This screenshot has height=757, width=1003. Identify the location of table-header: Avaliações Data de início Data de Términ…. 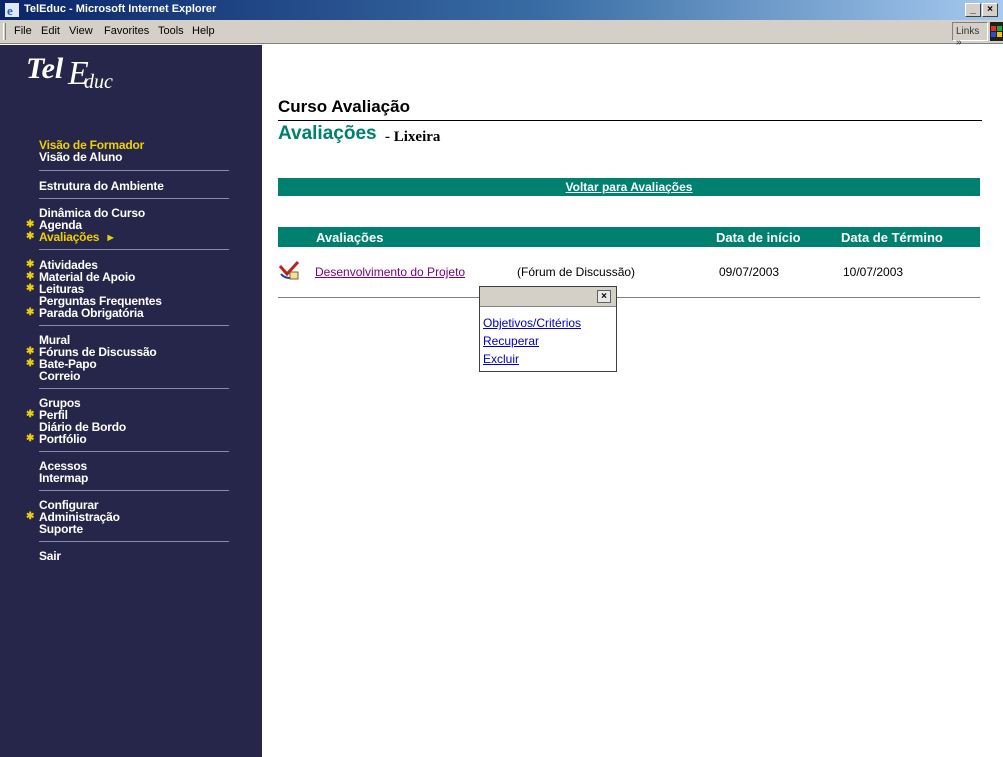
(629, 237).